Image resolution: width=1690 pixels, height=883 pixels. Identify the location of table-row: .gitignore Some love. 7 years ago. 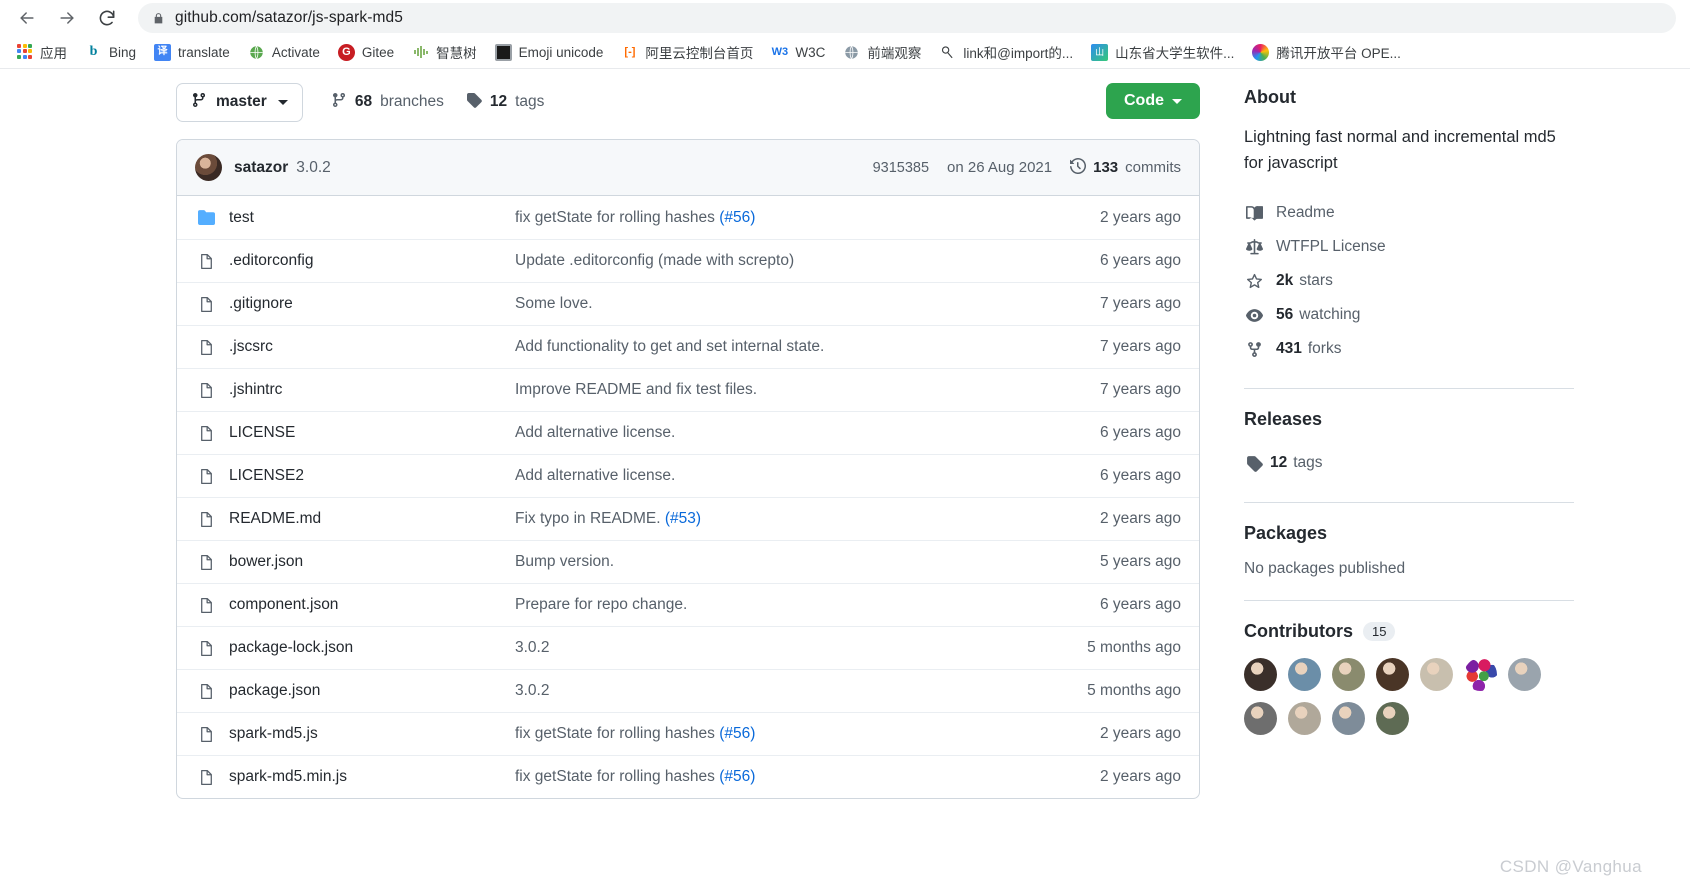
(688, 303).